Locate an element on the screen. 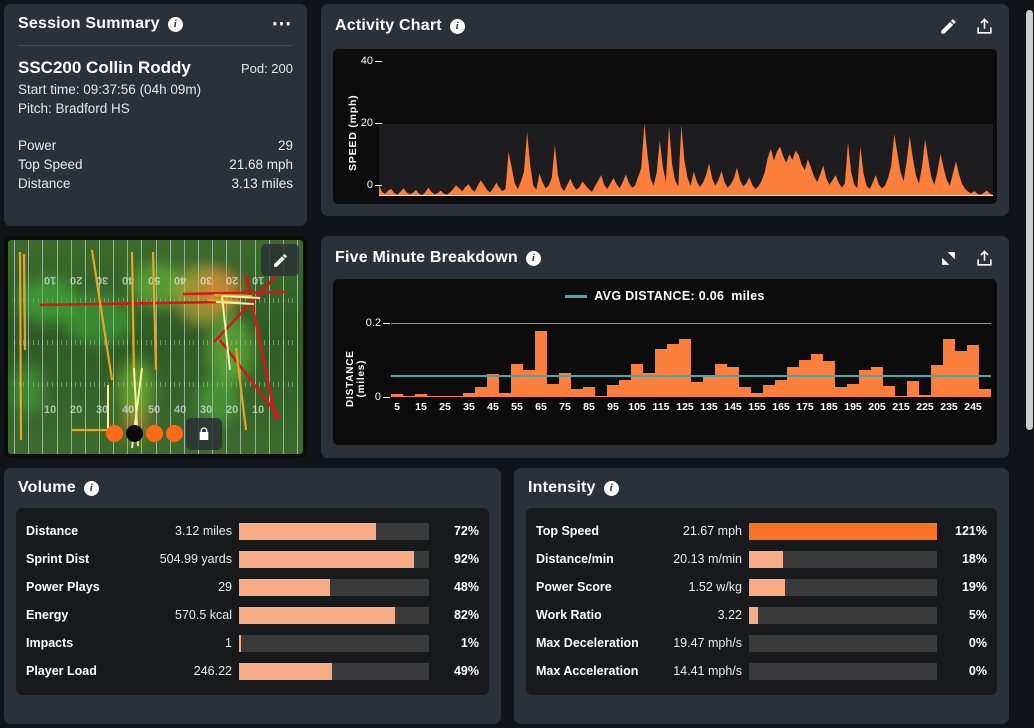 The width and height of the screenshot is (1034, 728). metric-row: Distance 3.13 miles is located at coordinates (155, 183).